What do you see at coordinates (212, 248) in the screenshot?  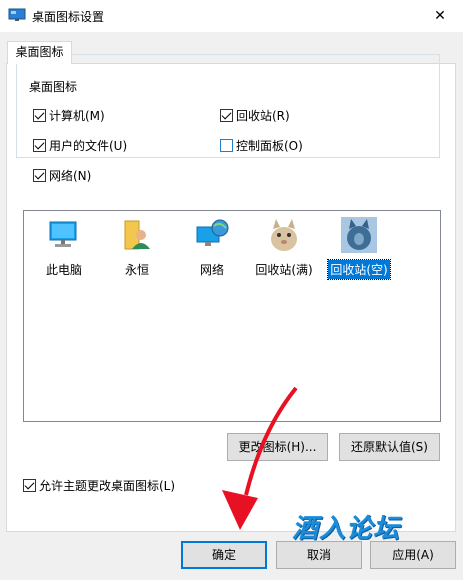 I see `icon-item-network: 网络` at bounding box center [212, 248].